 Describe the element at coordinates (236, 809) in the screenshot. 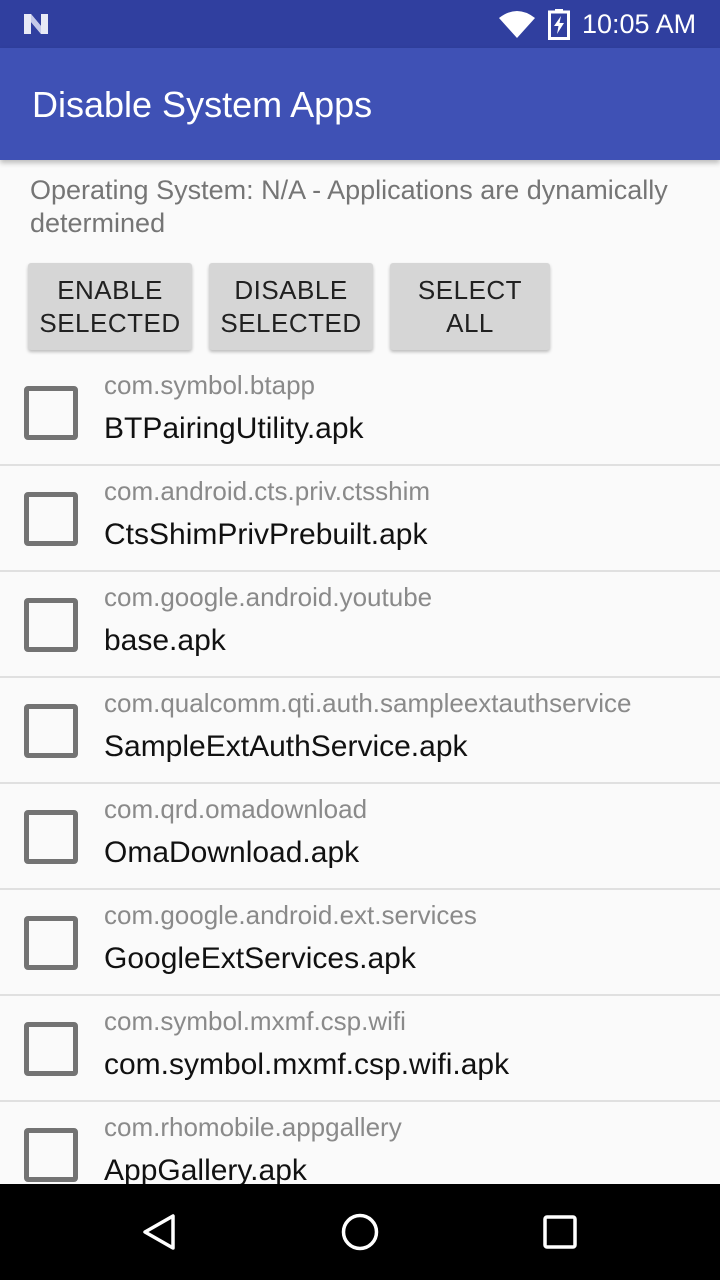

I see `package-name: com.qrd.omadownload` at that location.